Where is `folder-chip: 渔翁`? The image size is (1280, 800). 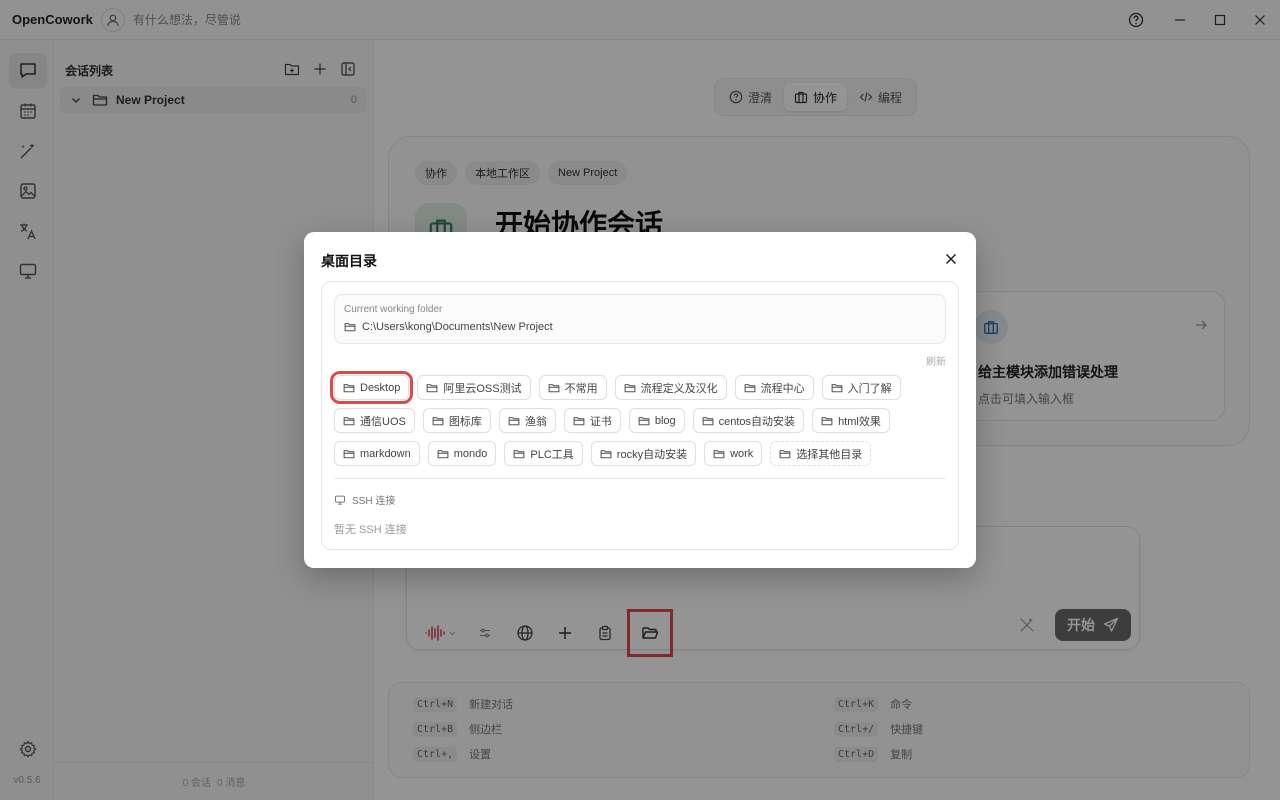 folder-chip: 渔翁 is located at coordinates (527, 420).